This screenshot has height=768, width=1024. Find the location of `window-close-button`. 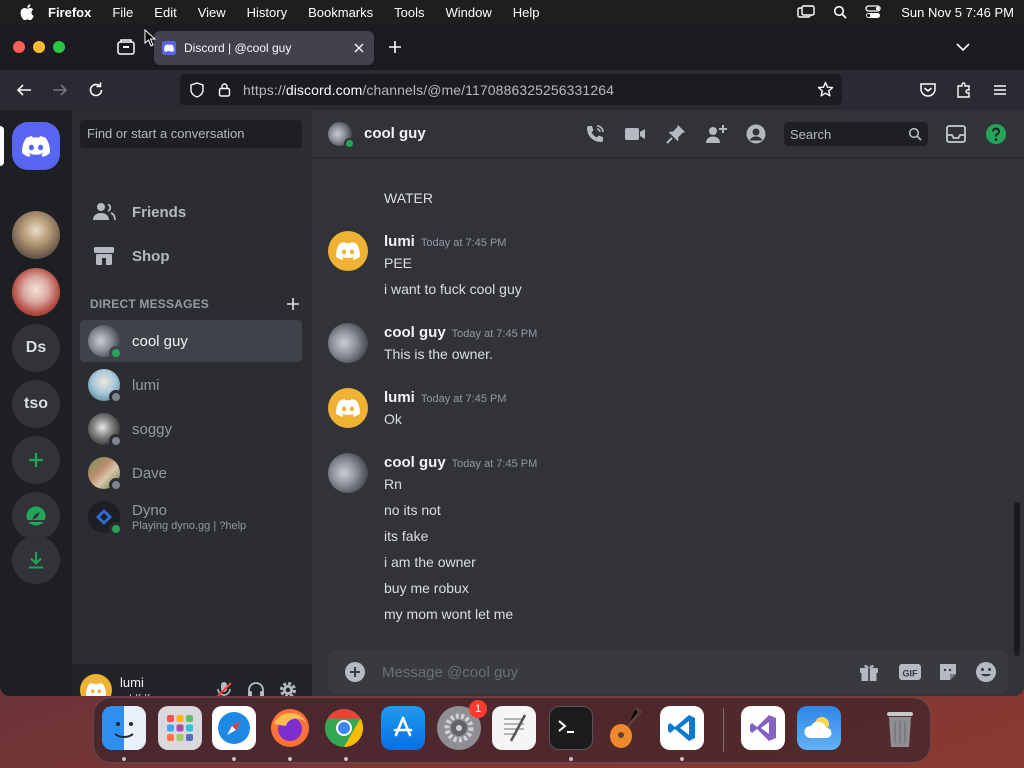

window-close-button is located at coordinates (19, 47).